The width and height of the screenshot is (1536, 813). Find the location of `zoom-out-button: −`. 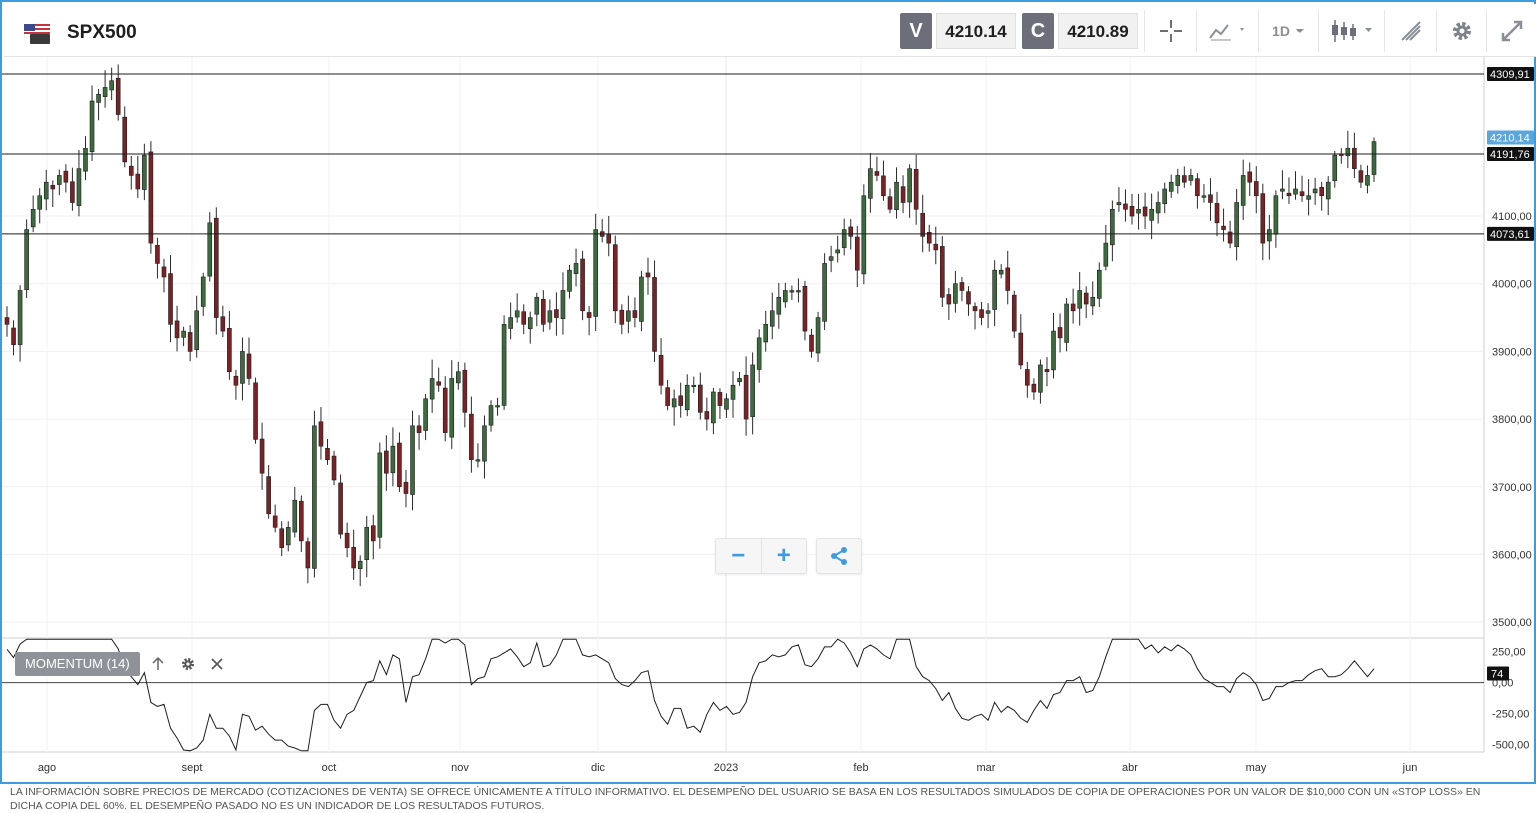

zoom-out-button: − is located at coordinates (738, 556).